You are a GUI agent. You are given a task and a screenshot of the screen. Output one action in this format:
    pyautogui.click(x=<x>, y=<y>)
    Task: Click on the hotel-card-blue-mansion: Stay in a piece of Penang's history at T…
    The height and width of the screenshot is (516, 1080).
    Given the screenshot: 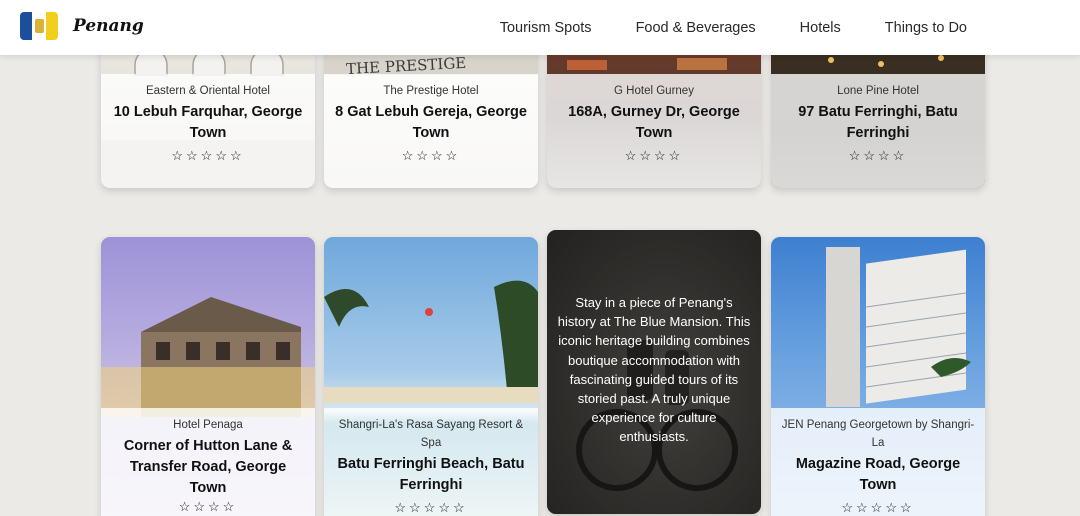 What is the action you would take?
    pyautogui.click(x=654, y=372)
    